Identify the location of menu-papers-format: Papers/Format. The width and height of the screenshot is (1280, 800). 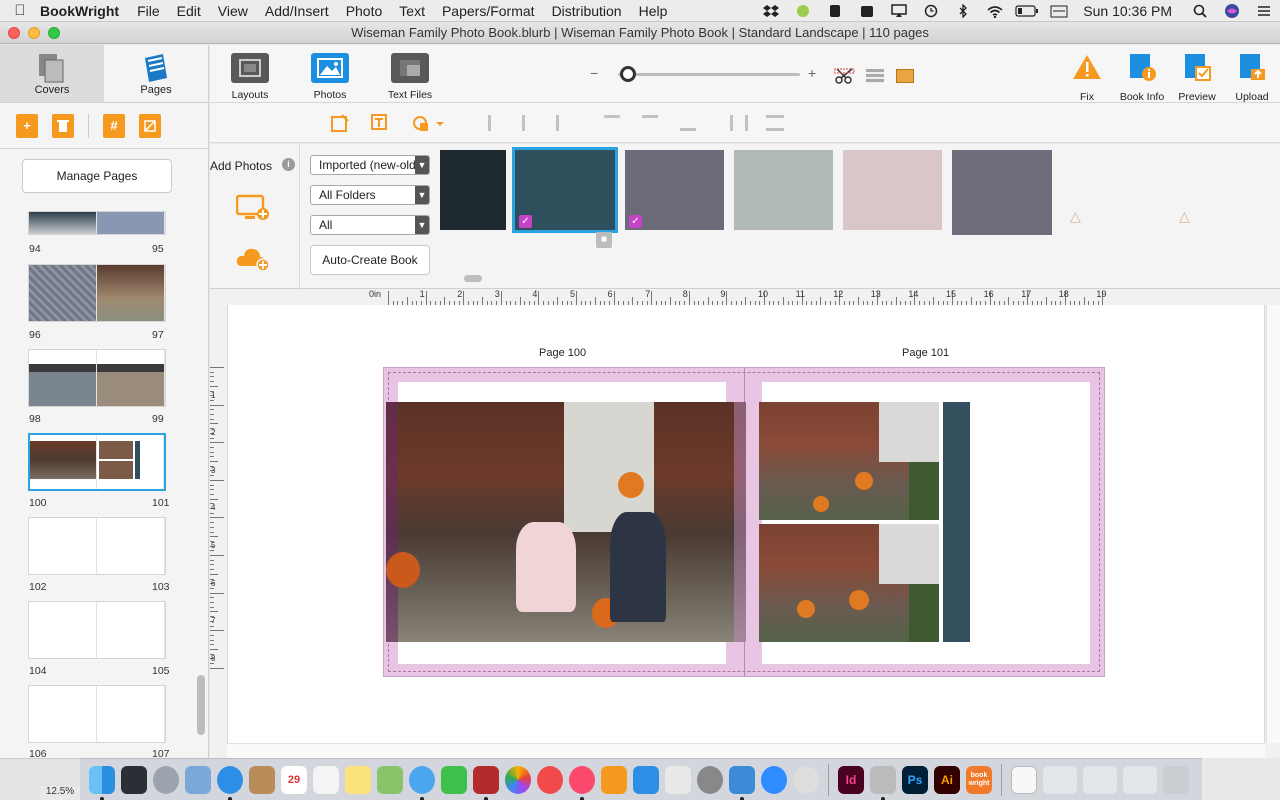
(488, 11).